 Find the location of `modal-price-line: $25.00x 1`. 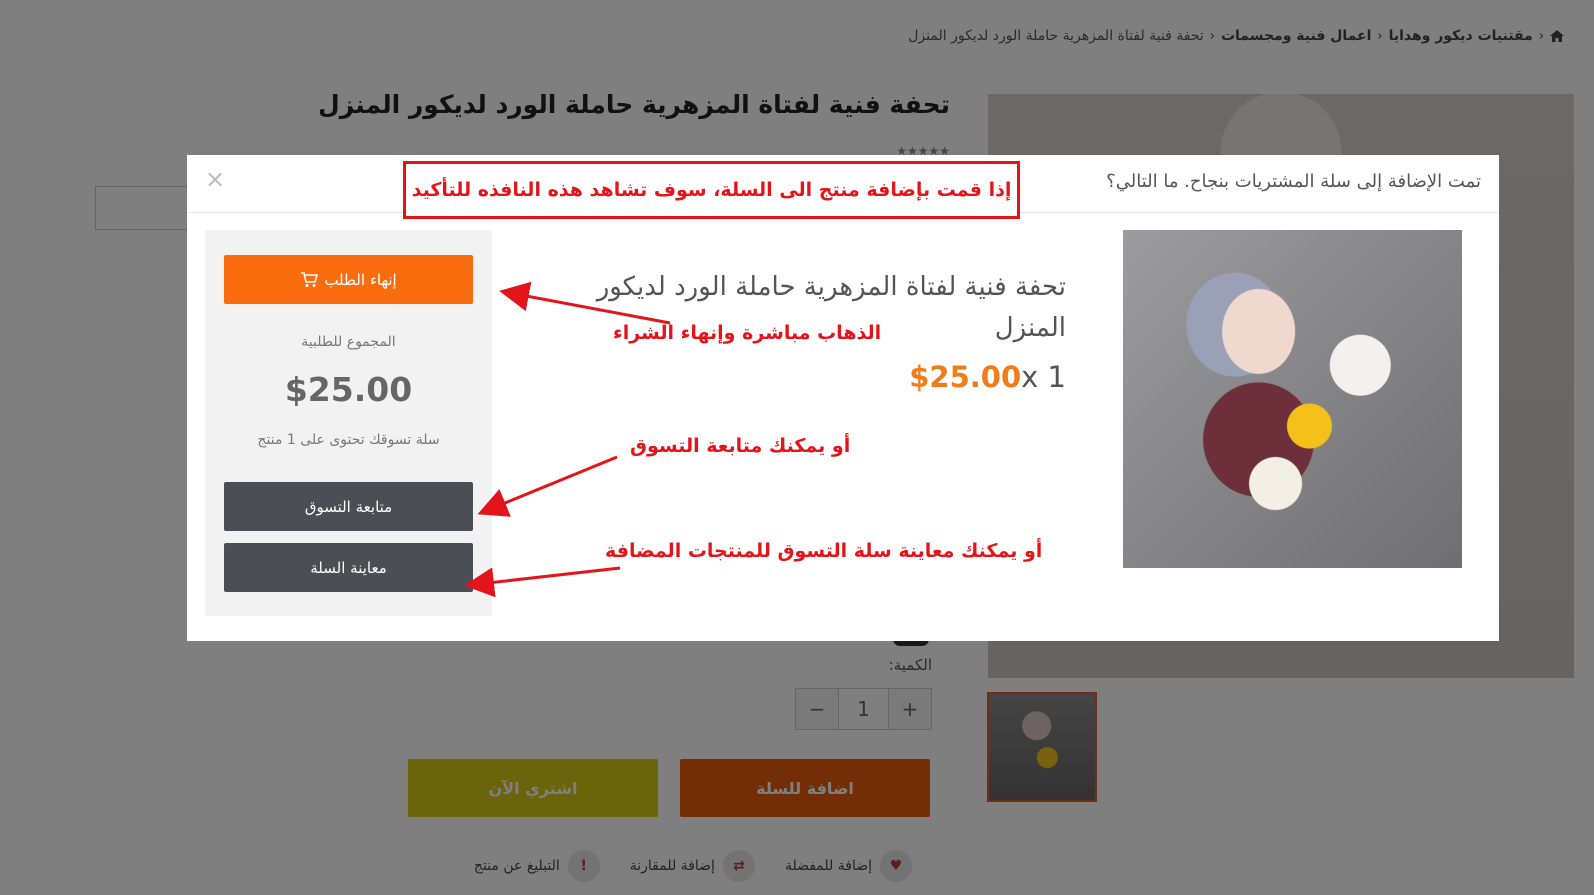

modal-price-line: $25.00x 1 is located at coordinates (987, 377).